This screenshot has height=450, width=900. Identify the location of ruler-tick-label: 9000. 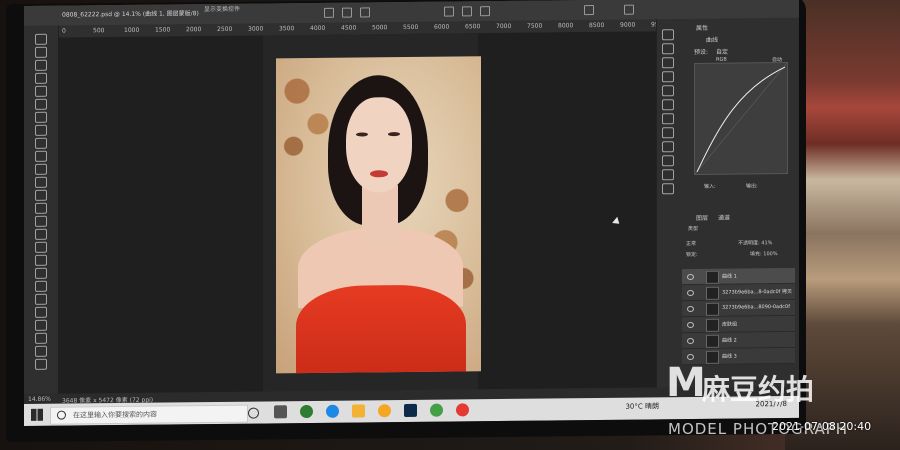
(628, 25).